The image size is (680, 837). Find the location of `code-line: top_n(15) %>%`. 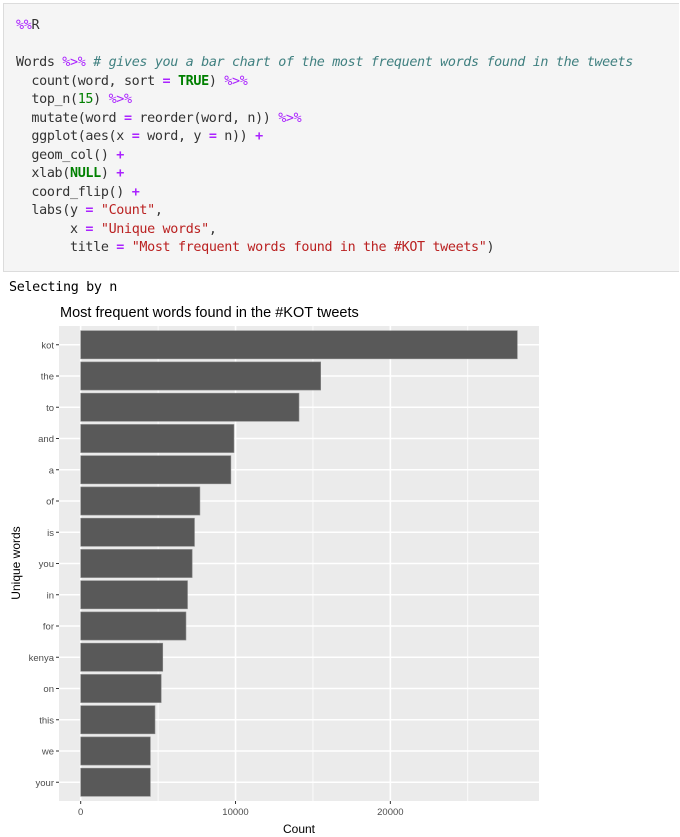

code-line: top_n(15) %>% is located at coordinates (74, 99).